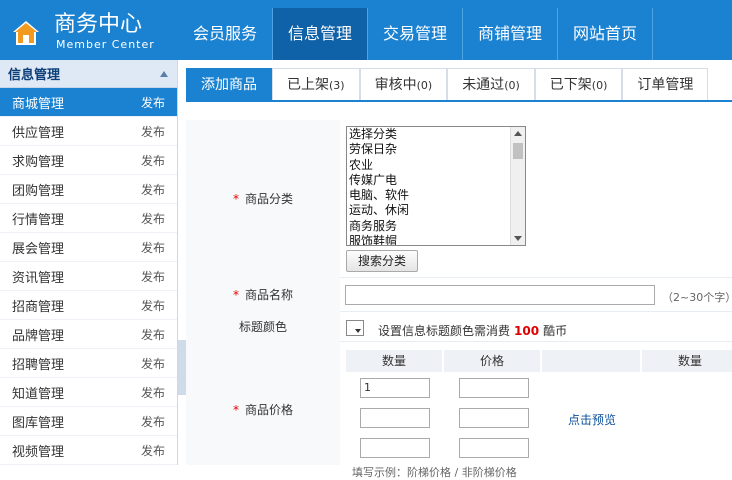 This screenshot has width=732, height=480. I want to click on cost-value: 100, so click(527, 331).